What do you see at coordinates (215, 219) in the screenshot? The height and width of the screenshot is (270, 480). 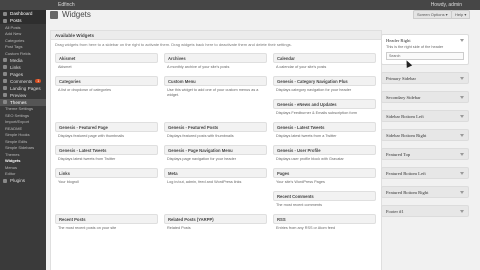 I see `widget-title: Related Posts (YARPP)` at bounding box center [215, 219].